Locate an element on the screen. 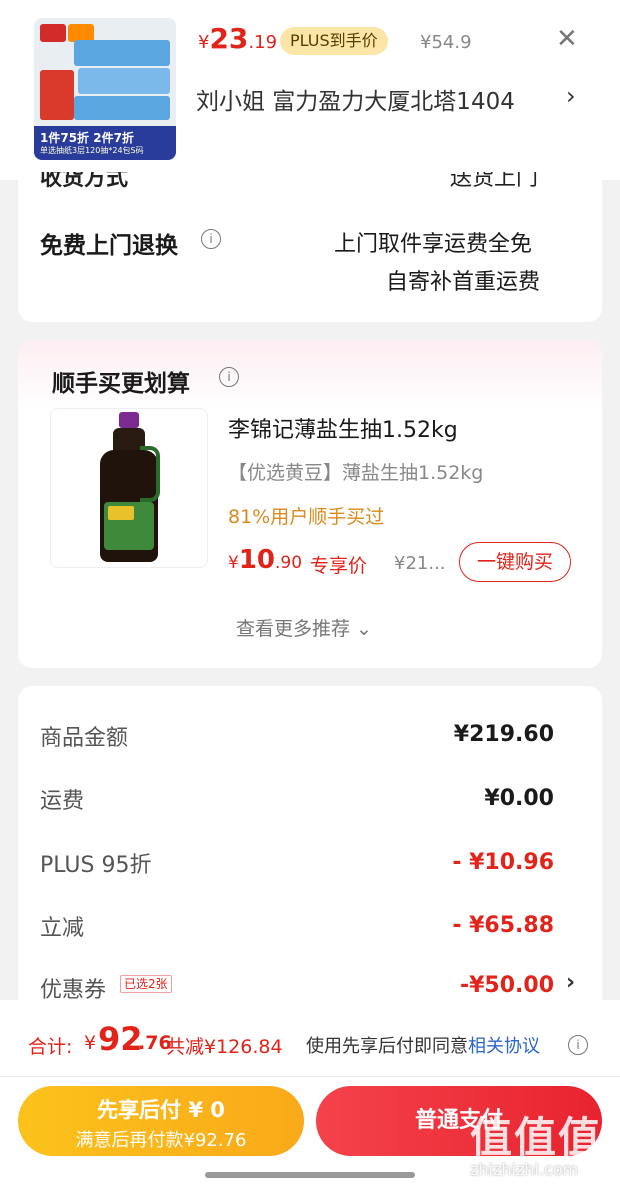 Image resolution: width=620 pixels, height=1190 pixels. instant-discount-label: 立减 is located at coordinates (62, 928).